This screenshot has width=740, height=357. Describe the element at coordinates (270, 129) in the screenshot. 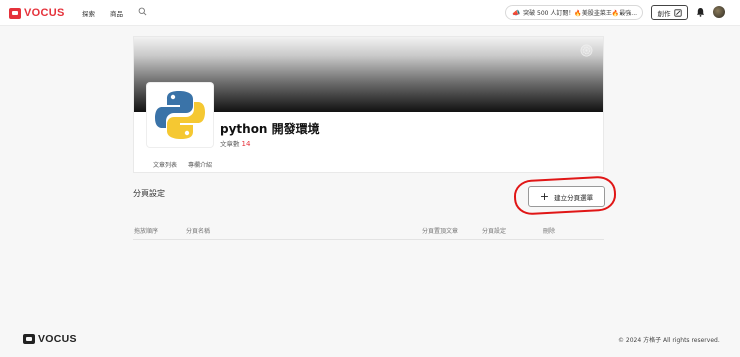

I see `column-title: python 開發環境` at that location.